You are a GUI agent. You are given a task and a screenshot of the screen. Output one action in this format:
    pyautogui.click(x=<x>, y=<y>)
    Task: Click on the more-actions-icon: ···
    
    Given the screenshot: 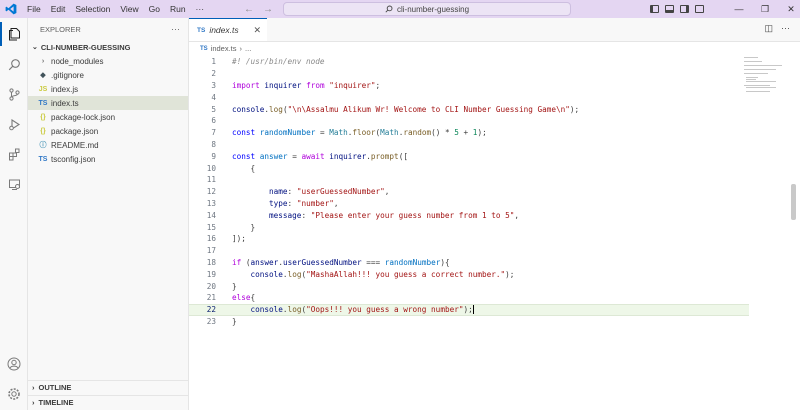 What is the action you would take?
    pyautogui.click(x=175, y=29)
    